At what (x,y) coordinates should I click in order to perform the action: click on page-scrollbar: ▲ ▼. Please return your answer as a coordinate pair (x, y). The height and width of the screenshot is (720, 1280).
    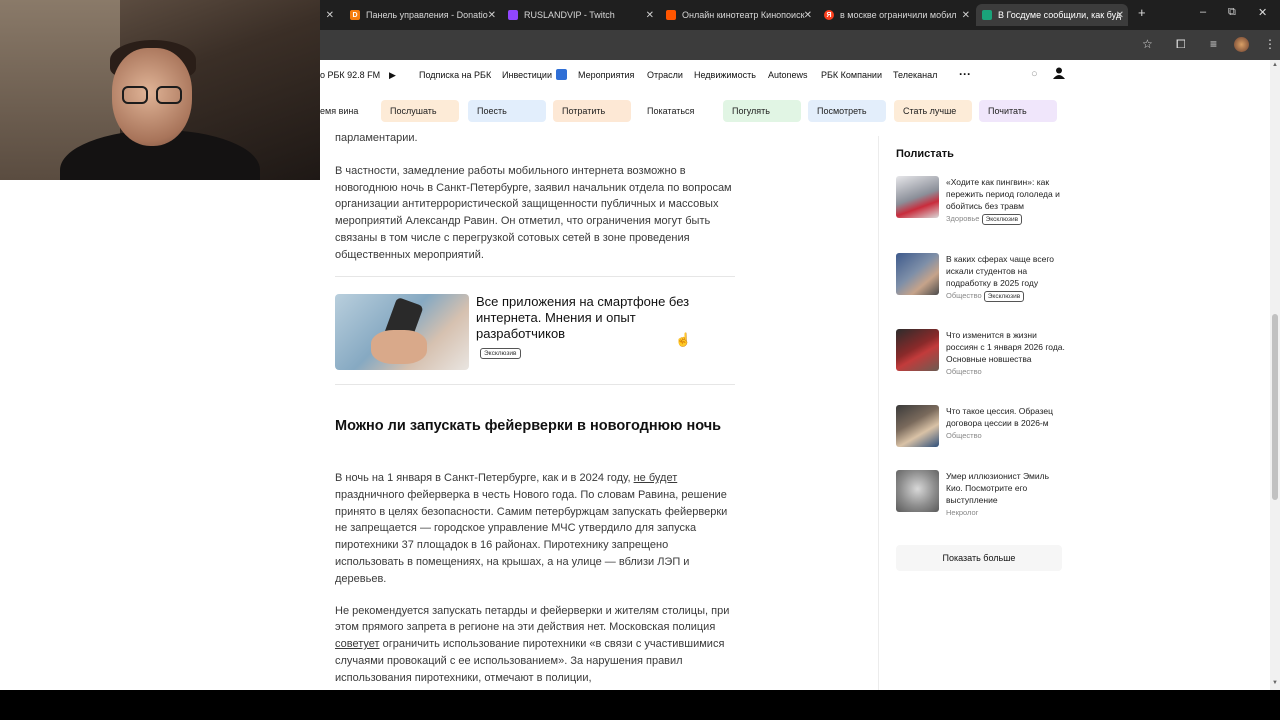
    Looking at the image, I should click on (1275, 375).